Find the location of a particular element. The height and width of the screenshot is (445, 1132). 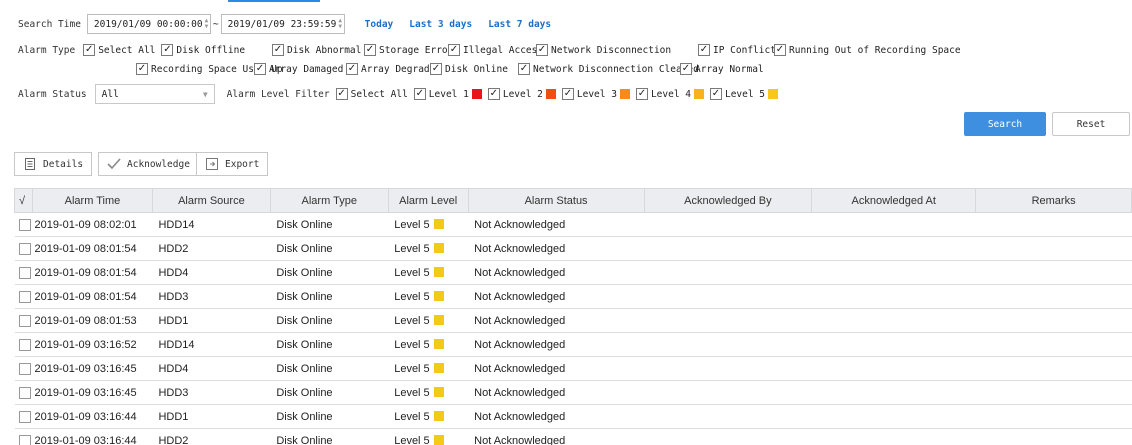

quick-last-7-days-link: Last 7 days is located at coordinates (519, 24).